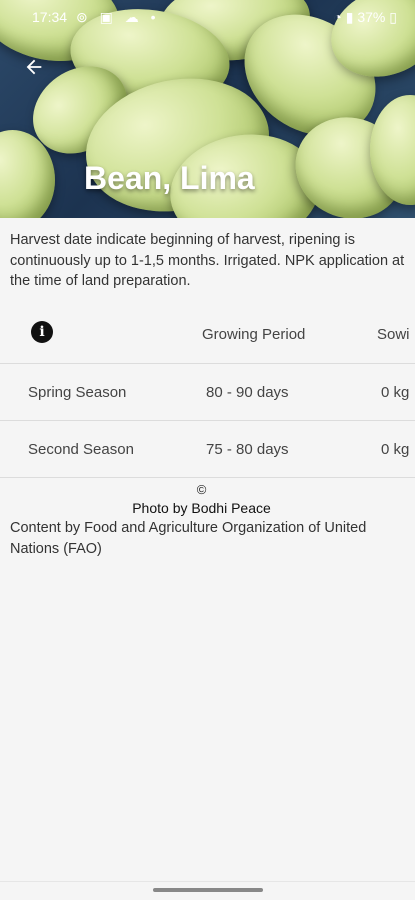 This screenshot has height=900, width=415. Describe the element at coordinates (169, 178) in the screenshot. I see `page-title: Bean, Lima` at that location.